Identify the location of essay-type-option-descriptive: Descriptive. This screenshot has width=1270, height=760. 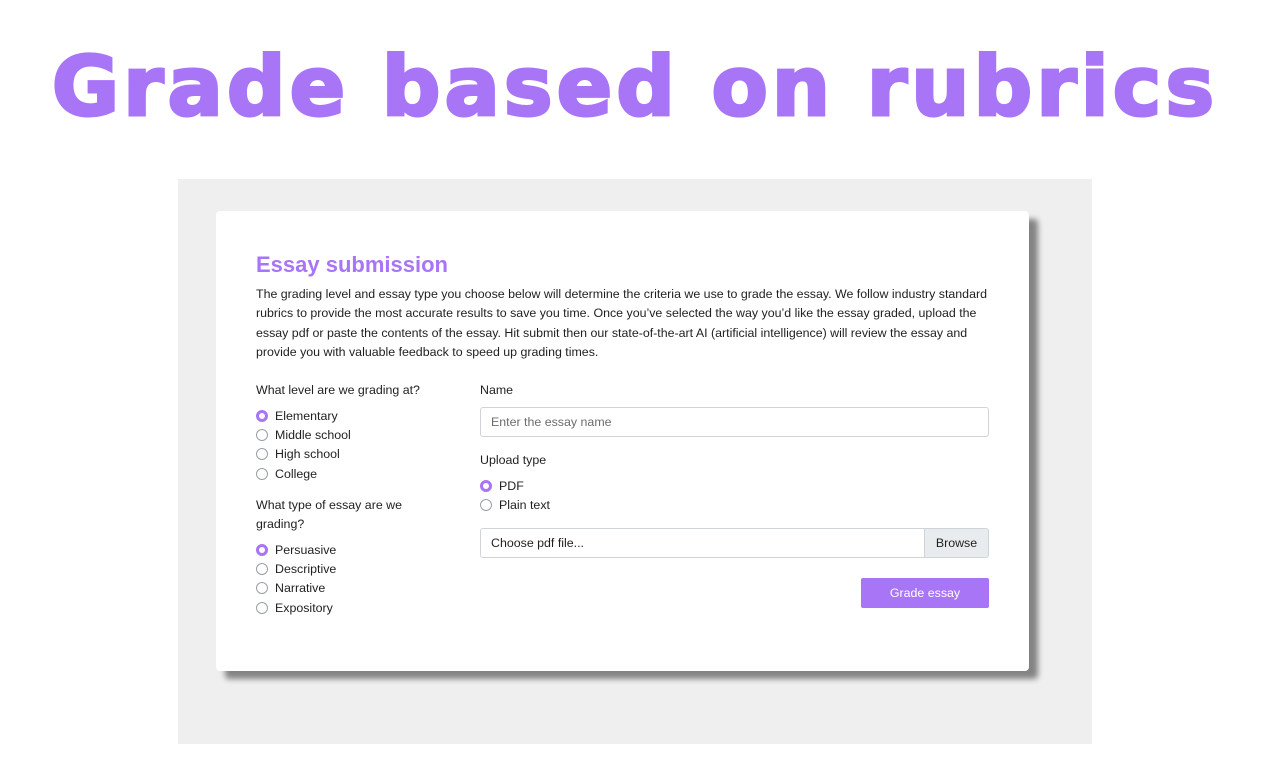
(296, 568).